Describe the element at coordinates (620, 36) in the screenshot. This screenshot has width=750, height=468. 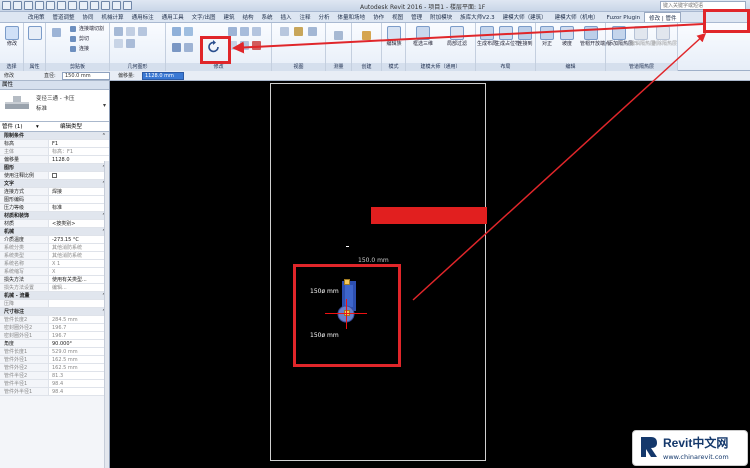
I see `add-insulation-button: 添加隔热层` at that location.